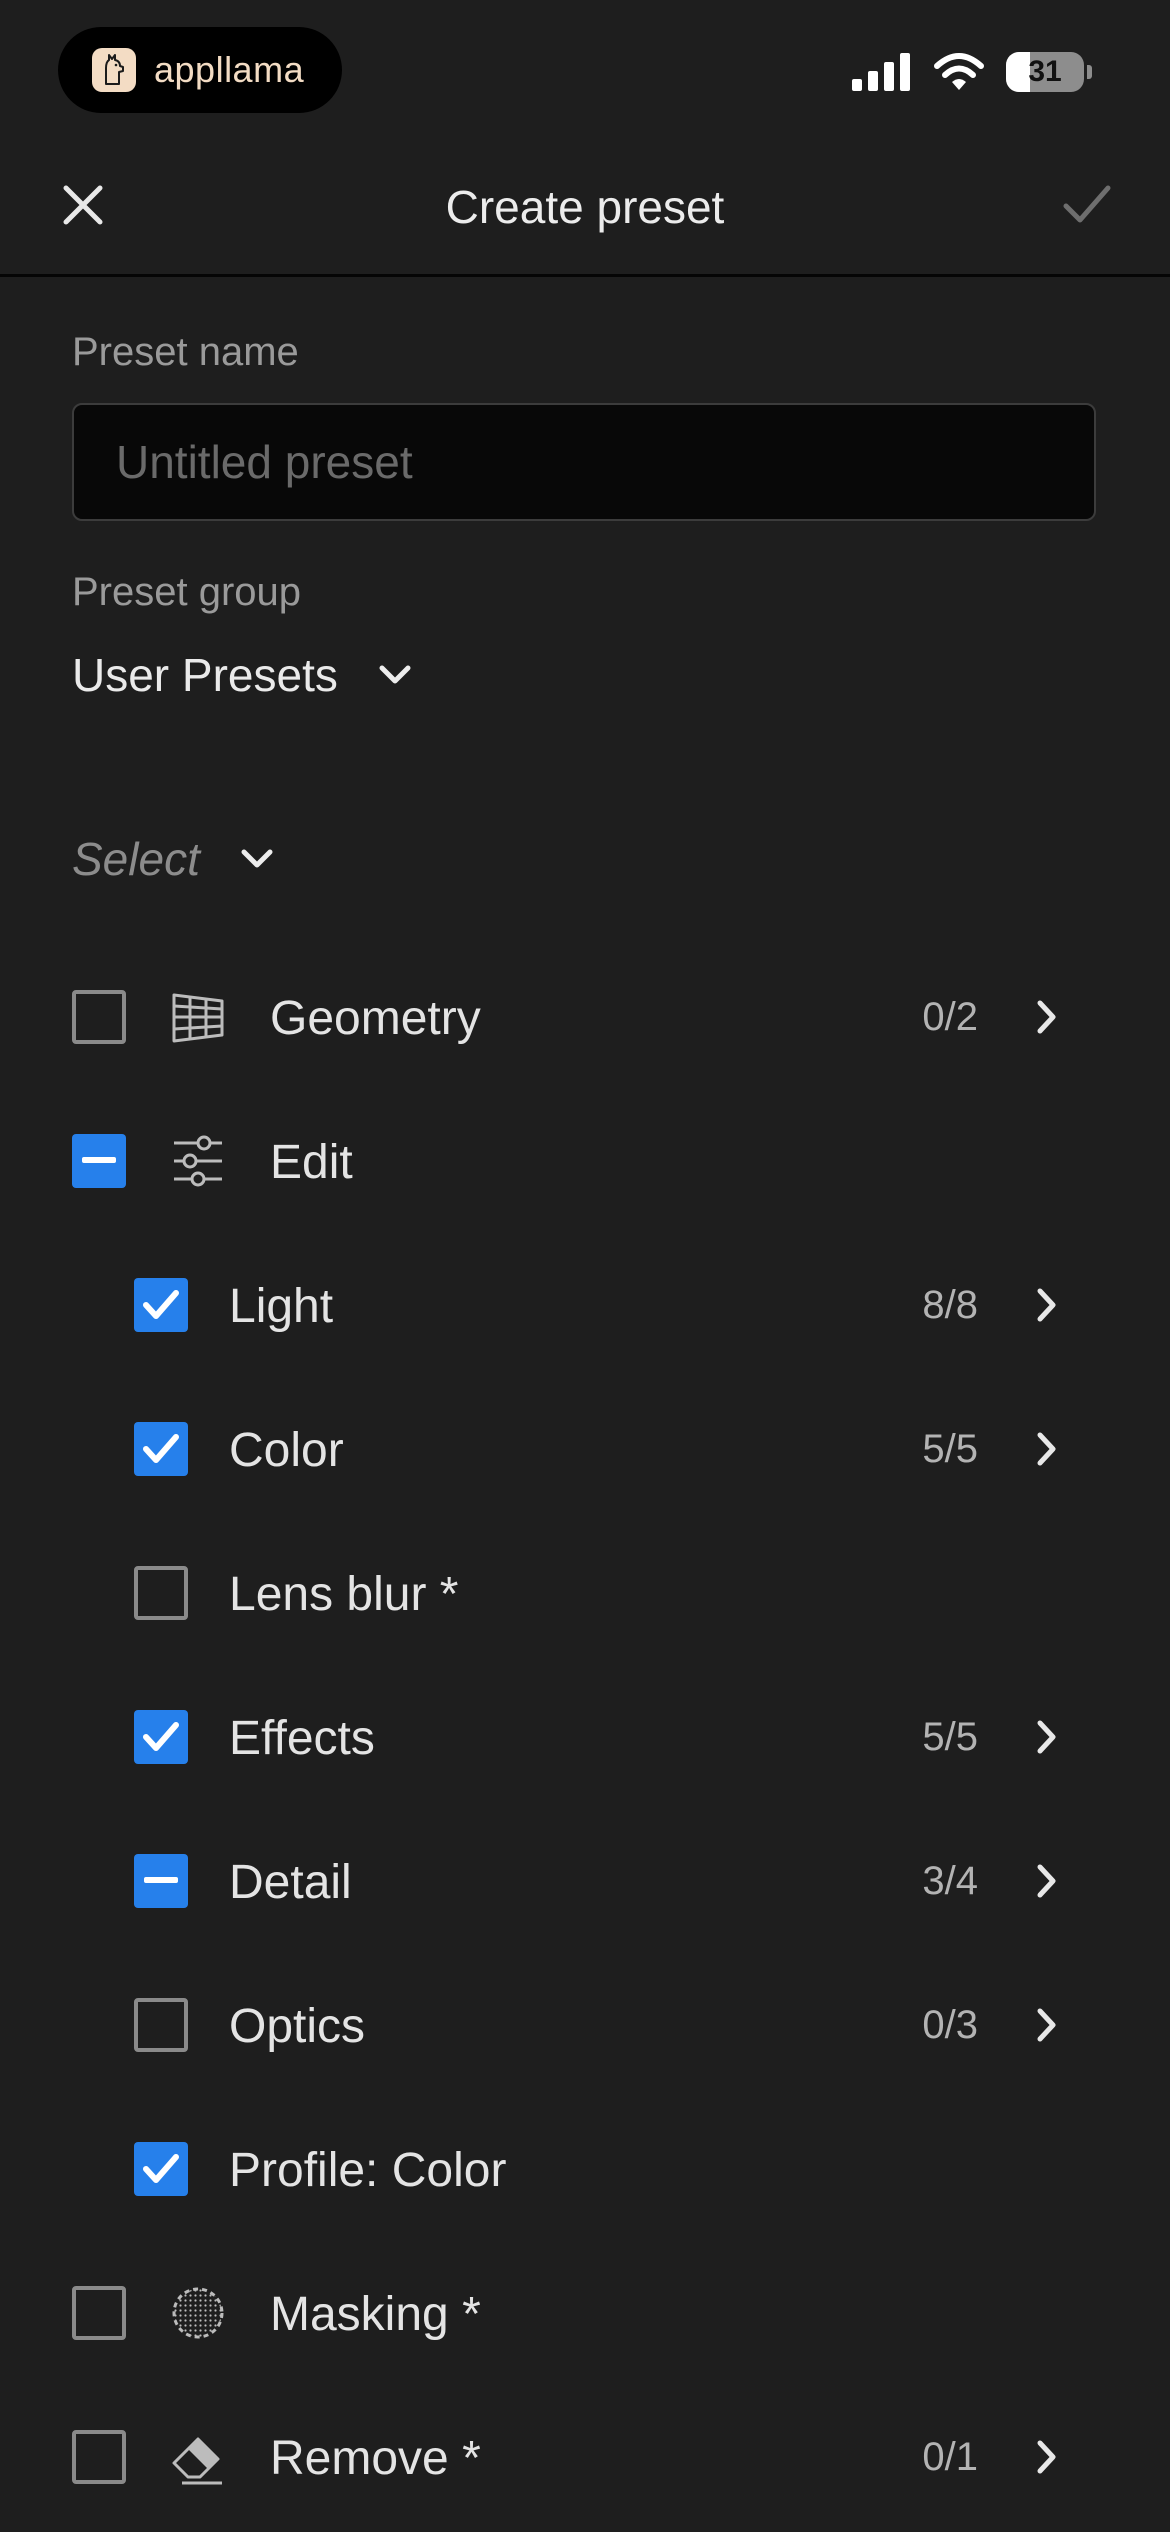  What do you see at coordinates (281, 1306) in the screenshot?
I see `row-label: Light` at bounding box center [281, 1306].